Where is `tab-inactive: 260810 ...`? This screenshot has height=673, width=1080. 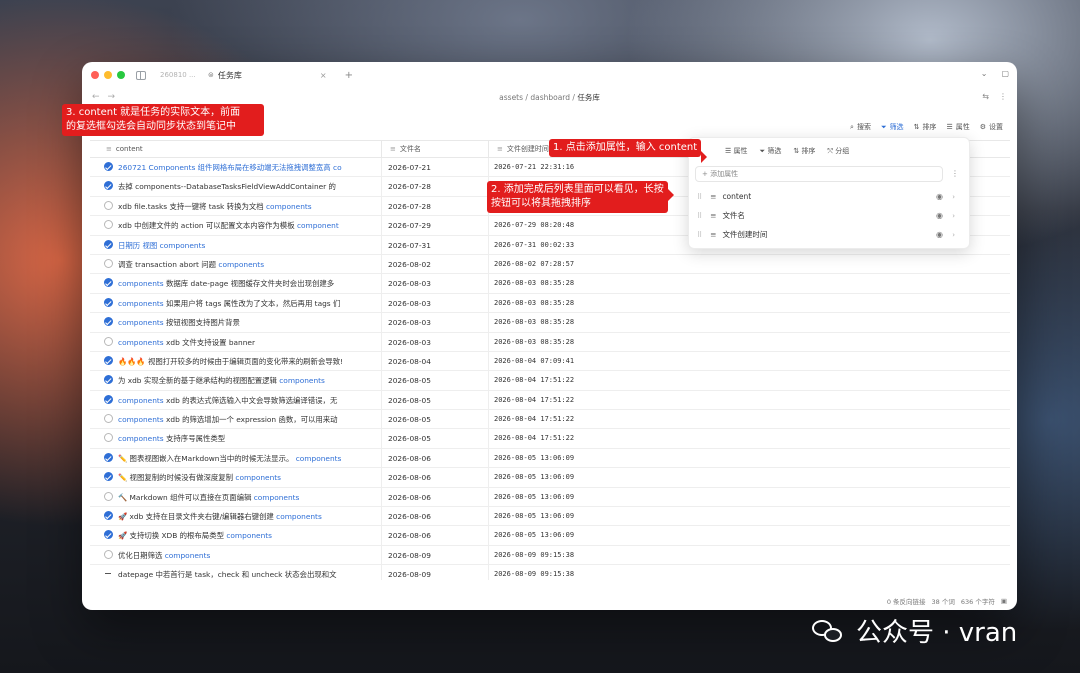 tab-inactive: 260810 ... is located at coordinates (180, 75).